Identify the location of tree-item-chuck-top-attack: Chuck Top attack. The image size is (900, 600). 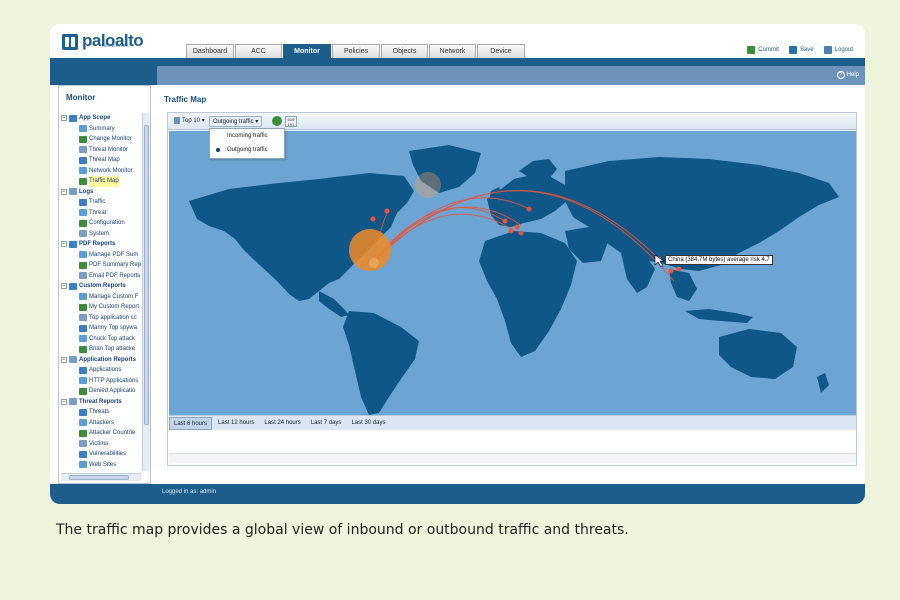
(101, 339).